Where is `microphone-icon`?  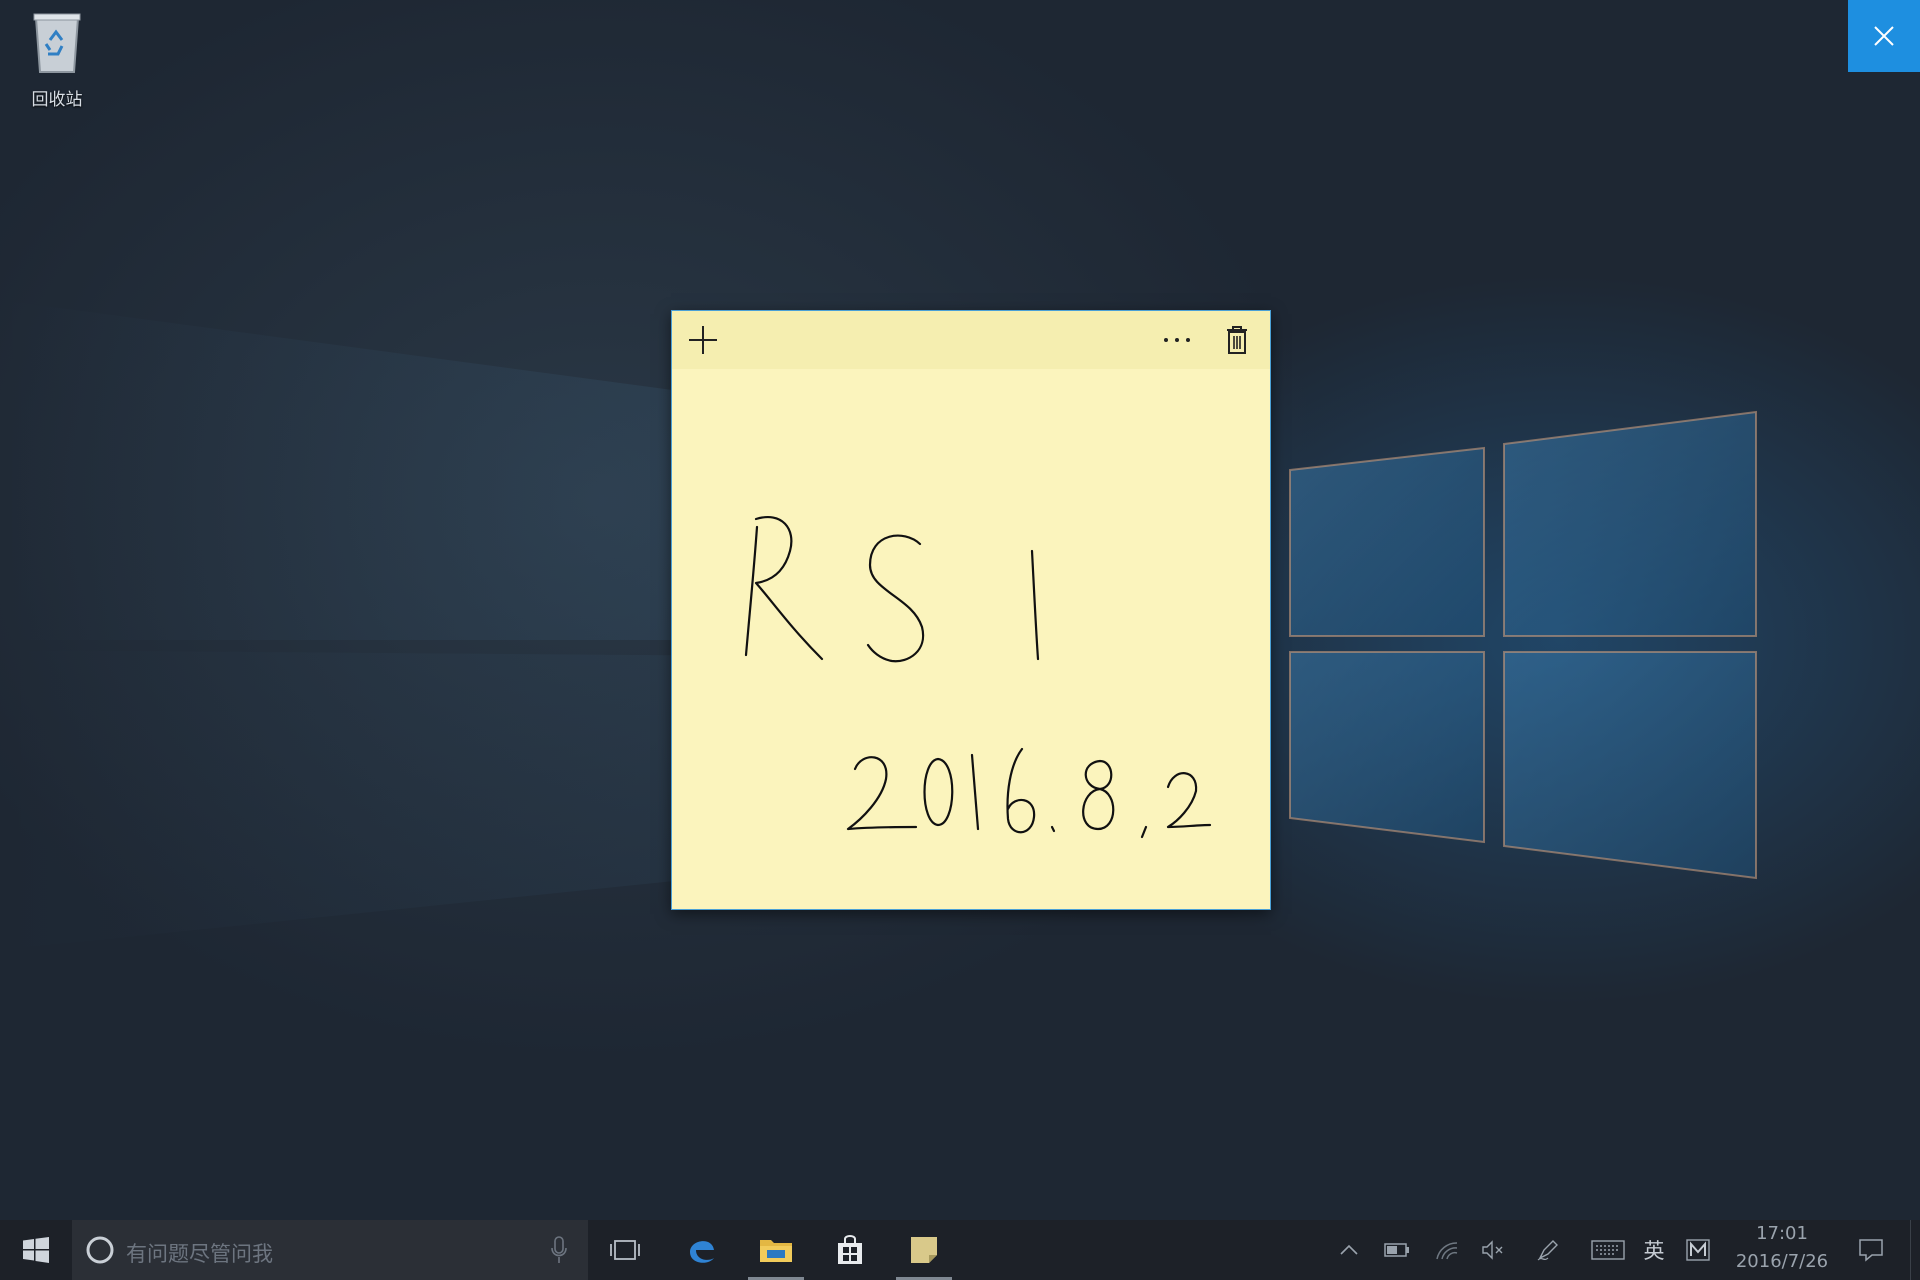
microphone-icon is located at coordinates (559, 1250).